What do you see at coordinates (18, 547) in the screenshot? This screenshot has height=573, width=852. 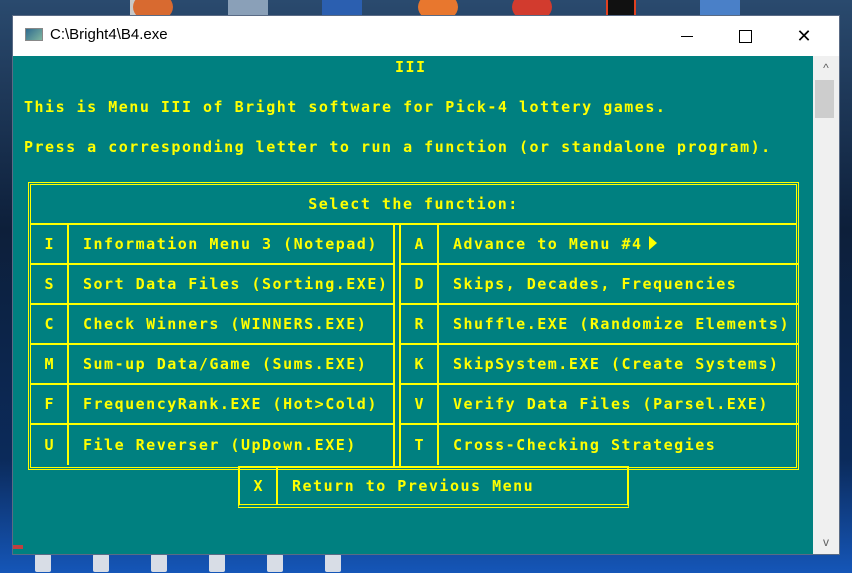 I see `text-cursor` at bounding box center [18, 547].